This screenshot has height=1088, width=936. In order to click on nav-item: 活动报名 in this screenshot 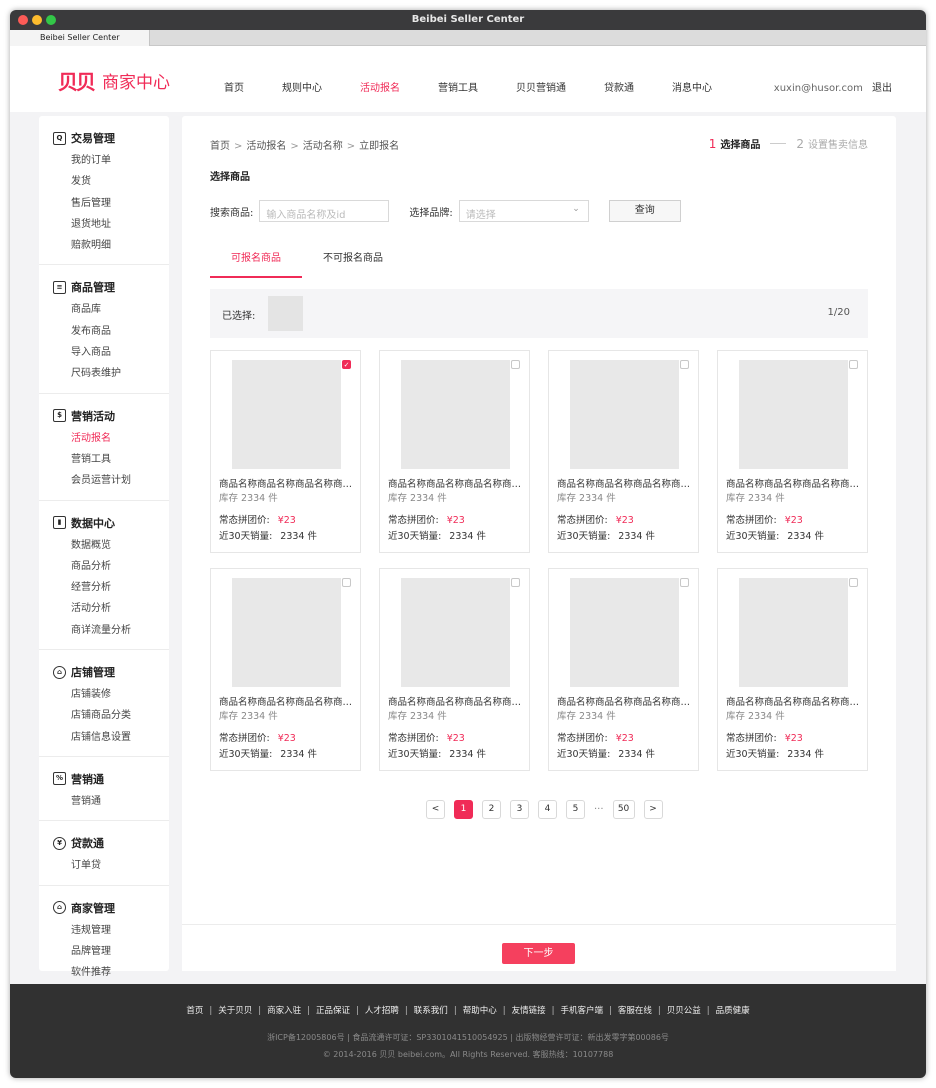, I will do `click(380, 86)`.